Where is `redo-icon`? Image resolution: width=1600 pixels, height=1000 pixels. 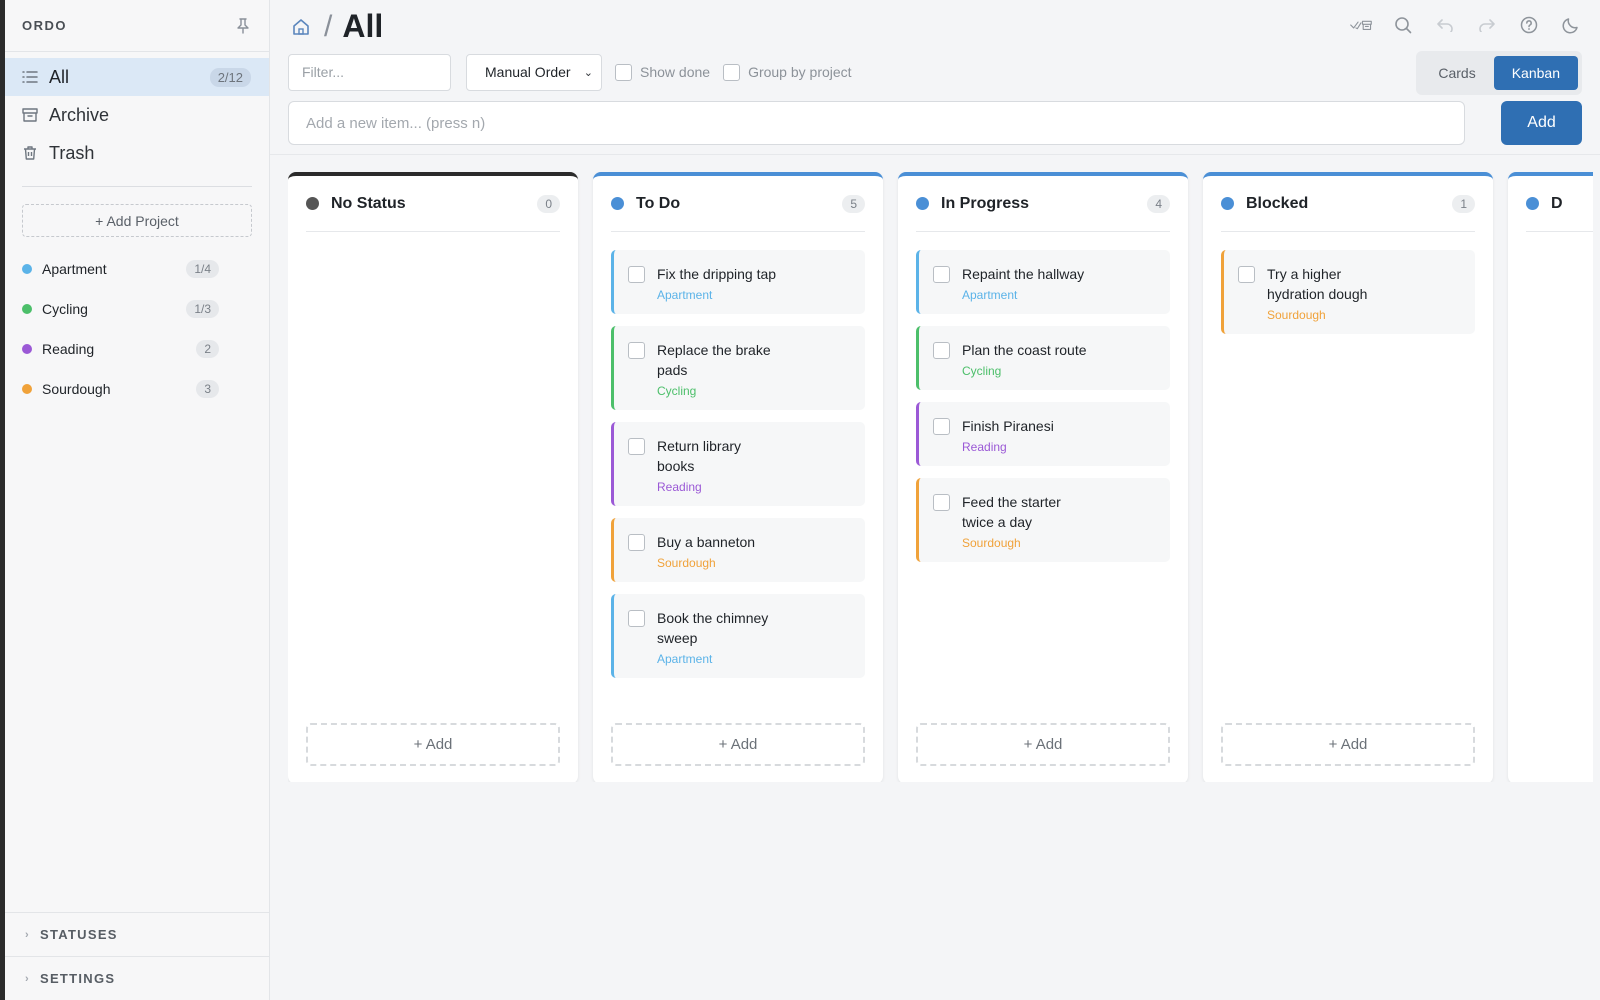
redo-icon is located at coordinates (1487, 25).